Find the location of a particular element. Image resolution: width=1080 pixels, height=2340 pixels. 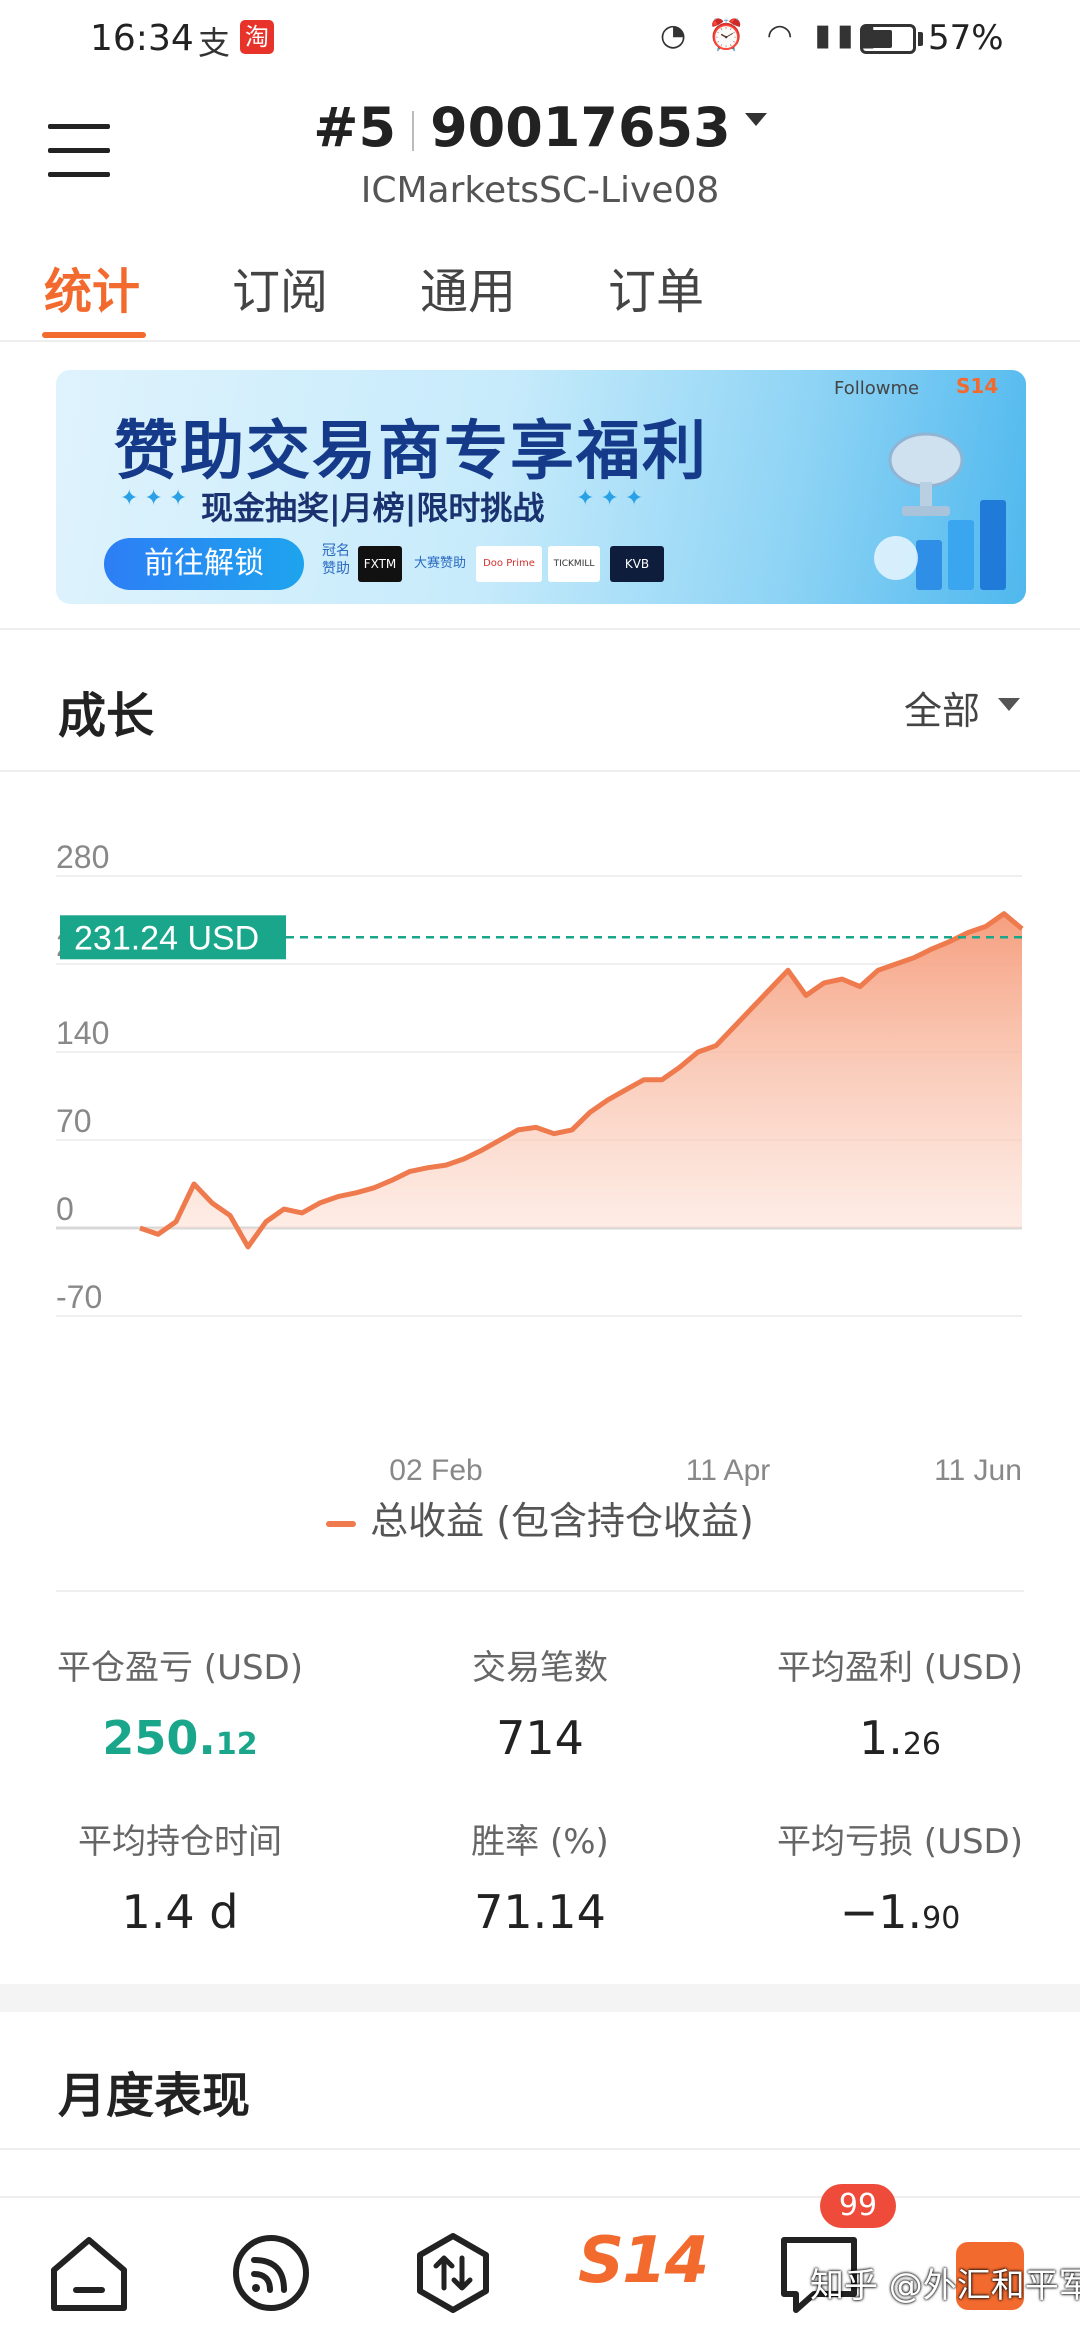

dooprime-logo: Doo Prime is located at coordinates (509, 564).